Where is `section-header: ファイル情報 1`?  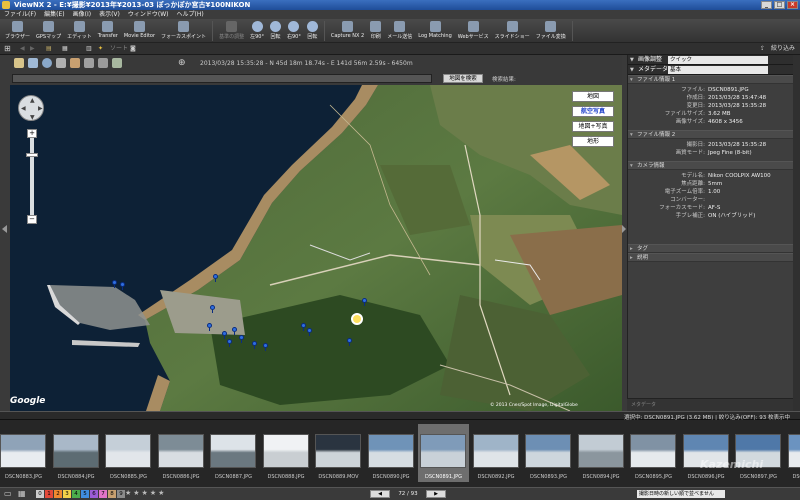
section-header: ファイル情報 1 is located at coordinates (710, 79).